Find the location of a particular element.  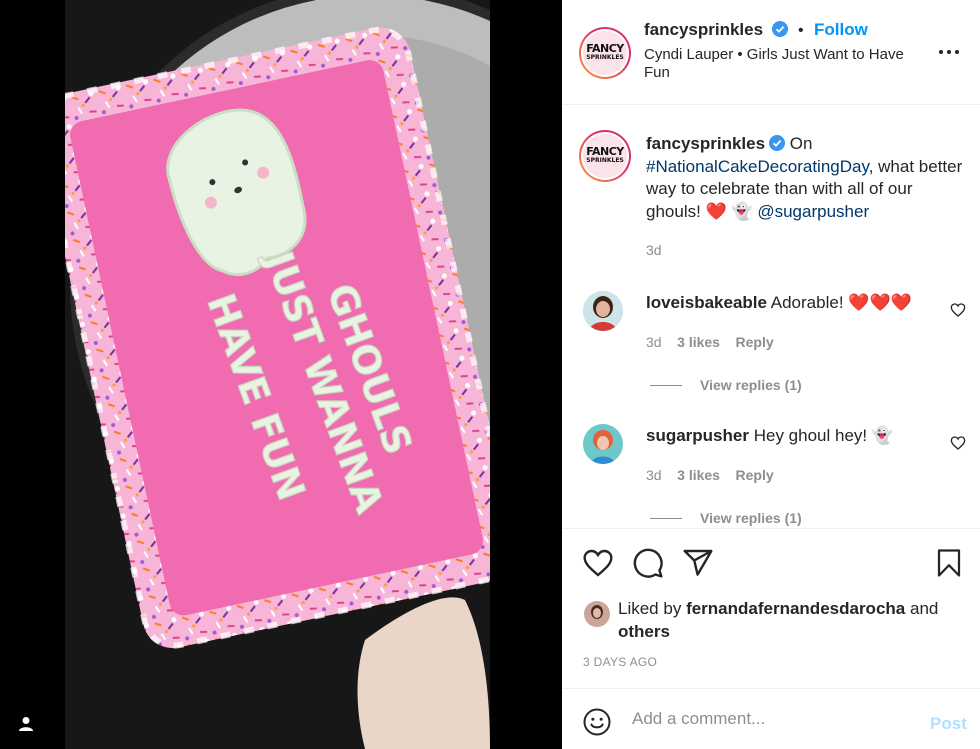

comment-input is located at coordinates (772, 719).